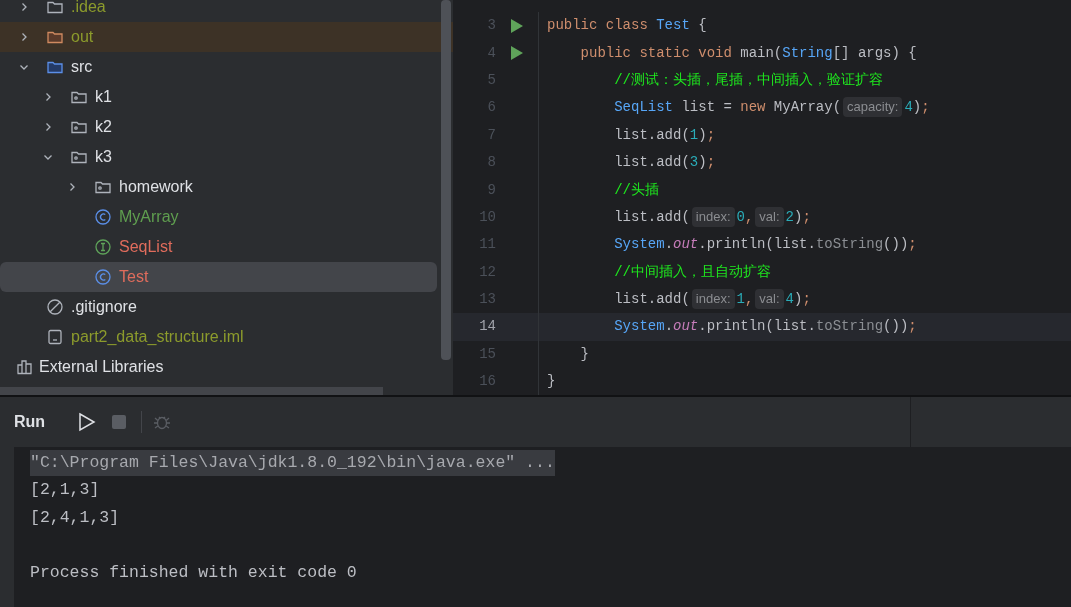 This screenshot has height=607, width=1071. I want to click on tree-item: k2, so click(226, 127).